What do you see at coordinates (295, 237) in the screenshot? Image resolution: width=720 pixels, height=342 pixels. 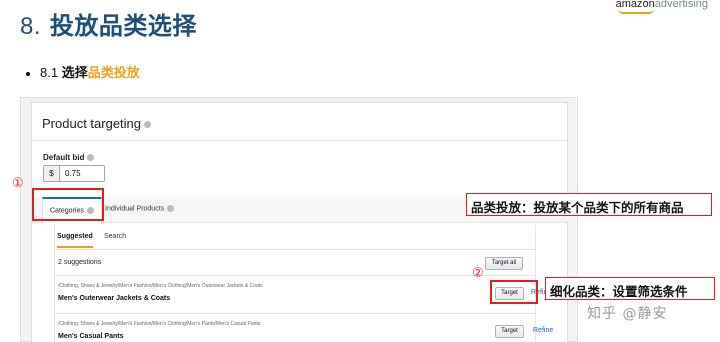 I see `subtab-bar: Suggested Search` at bounding box center [295, 237].